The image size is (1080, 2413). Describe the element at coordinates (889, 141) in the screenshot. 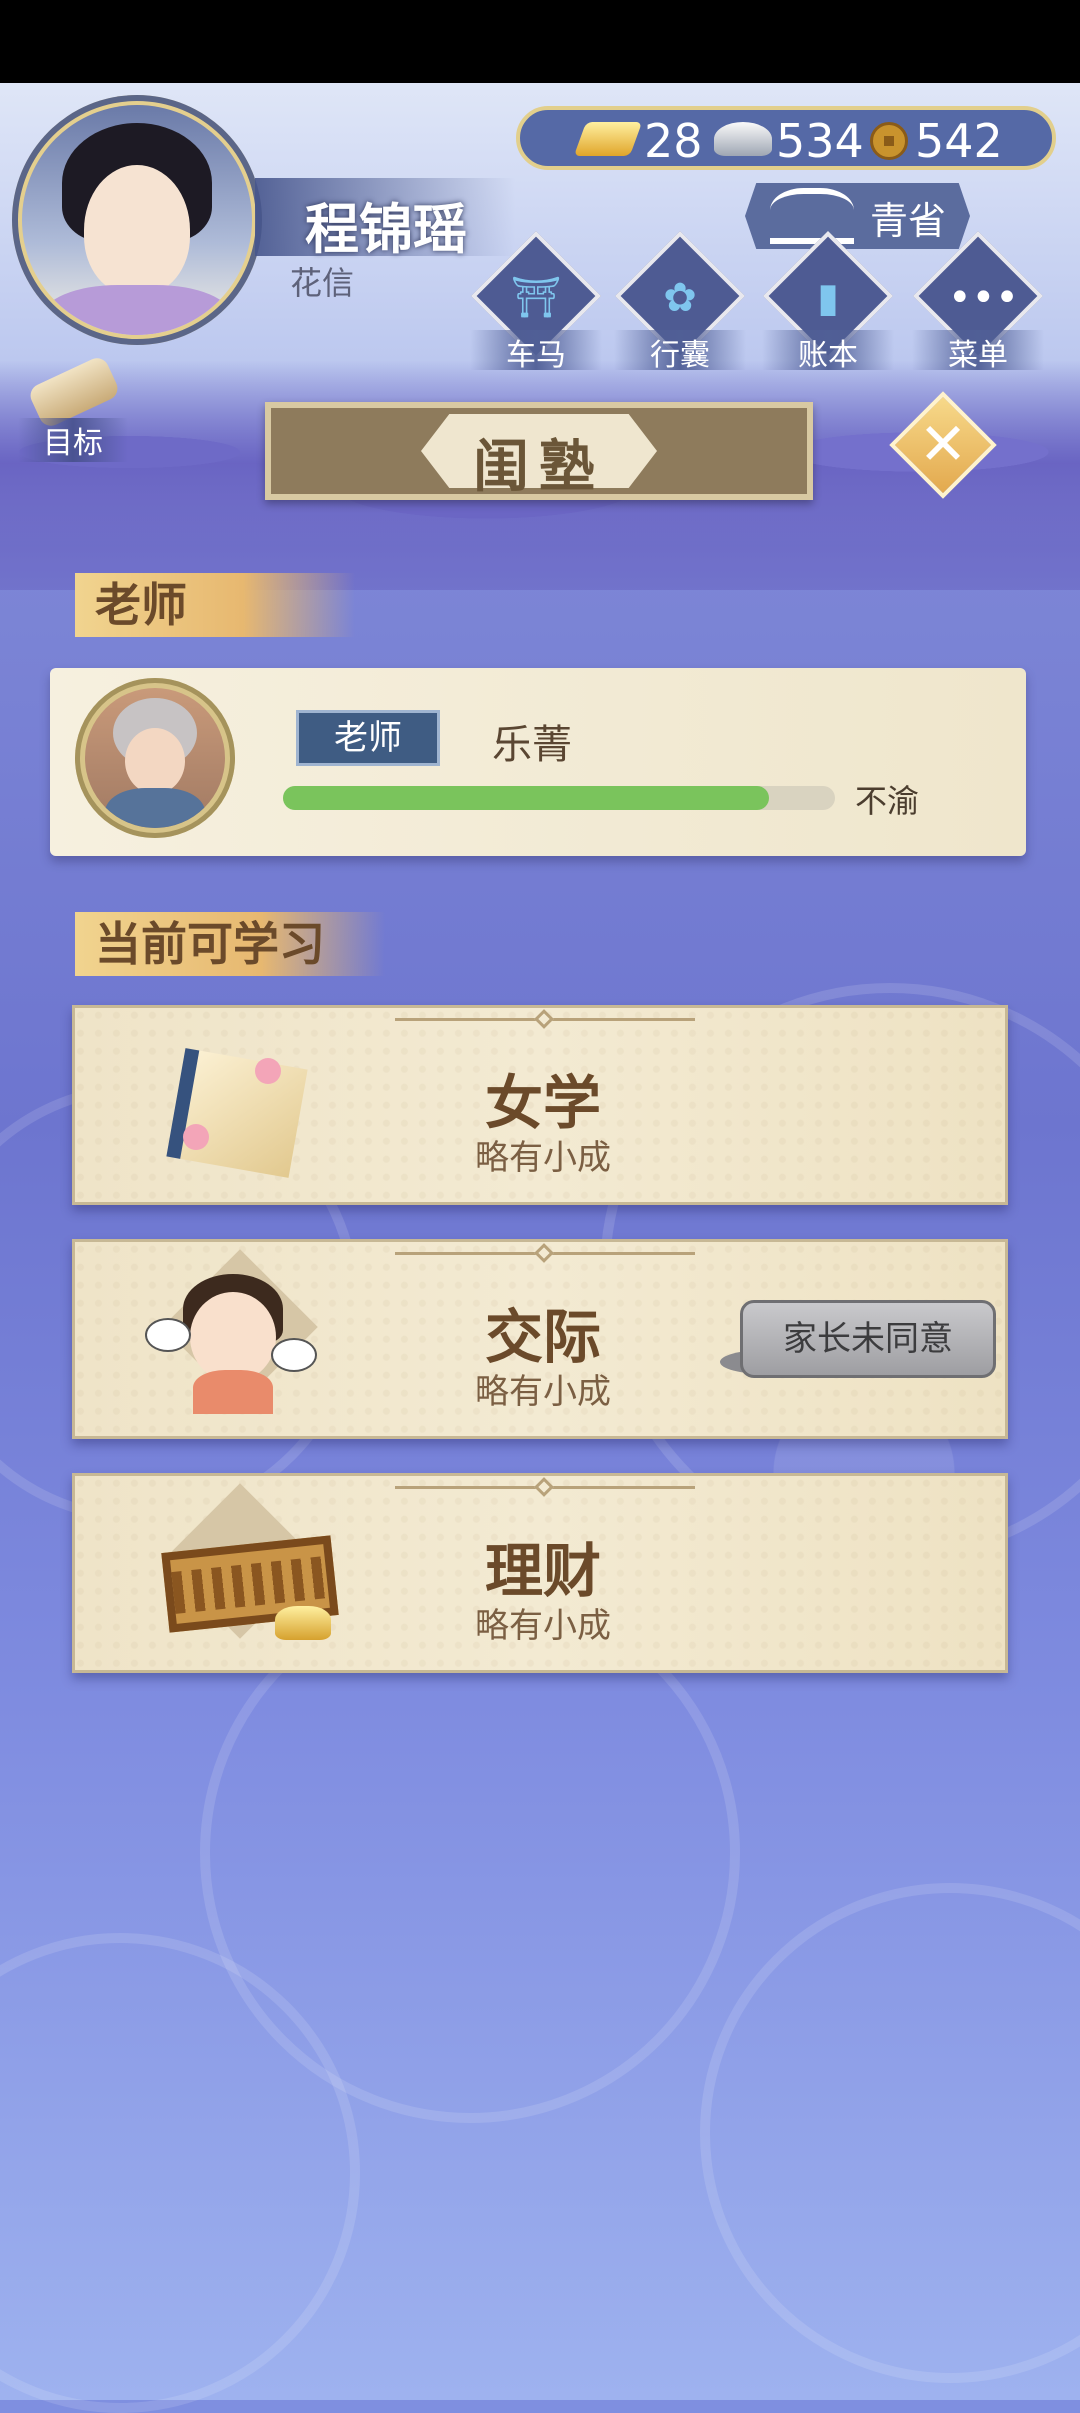

I see `copper-coin-icon` at that location.